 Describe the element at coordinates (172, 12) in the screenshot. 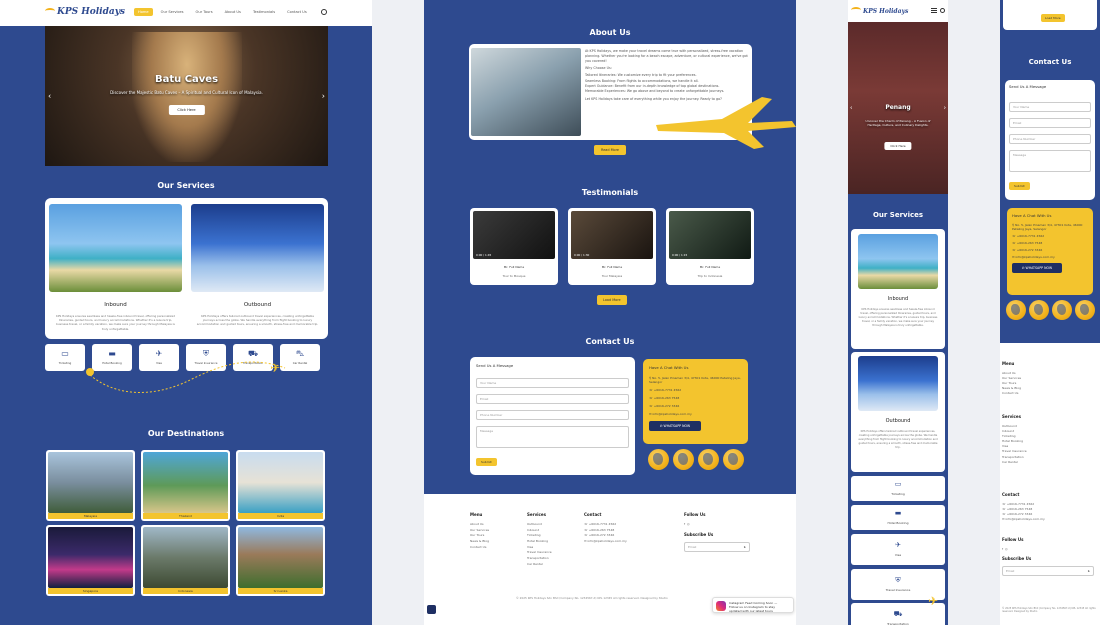

I see `nav-our-services: Our Services` at that location.